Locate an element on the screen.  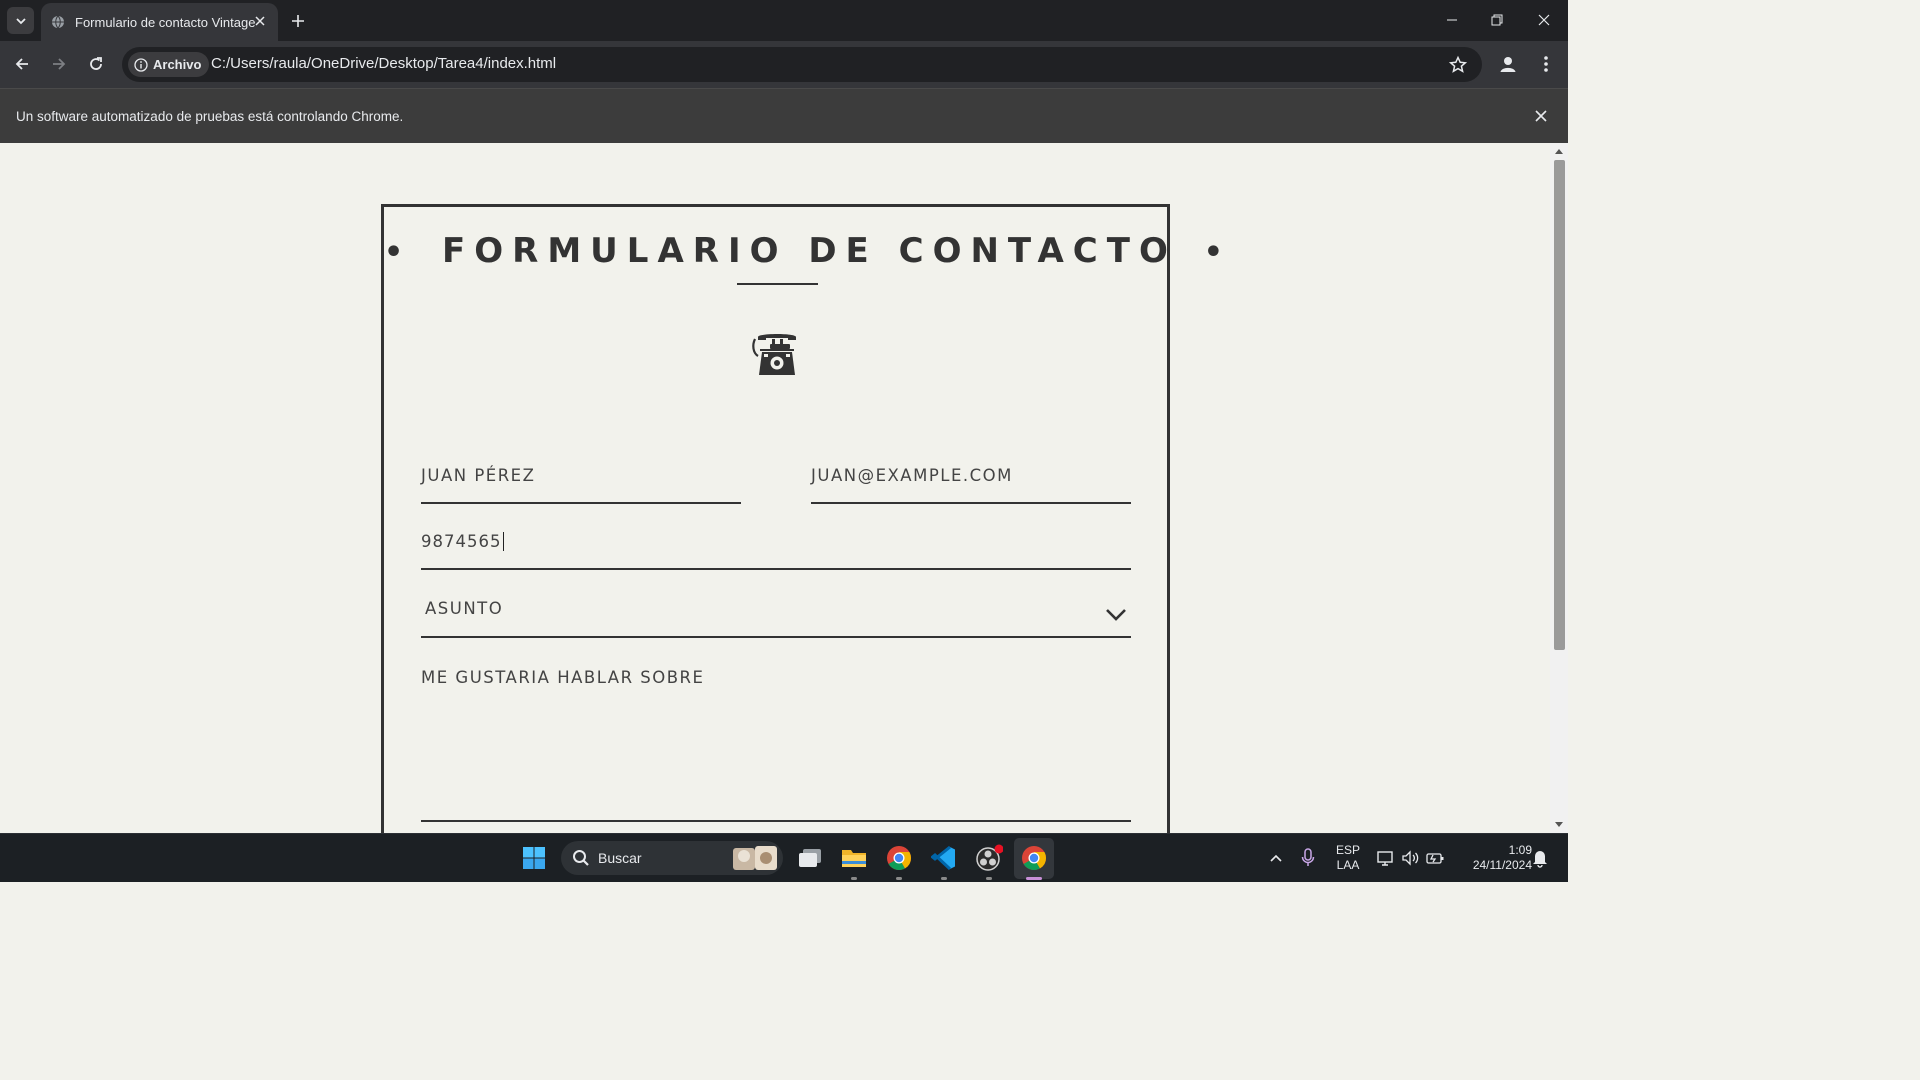
star-icon is located at coordinates (1458, 65).